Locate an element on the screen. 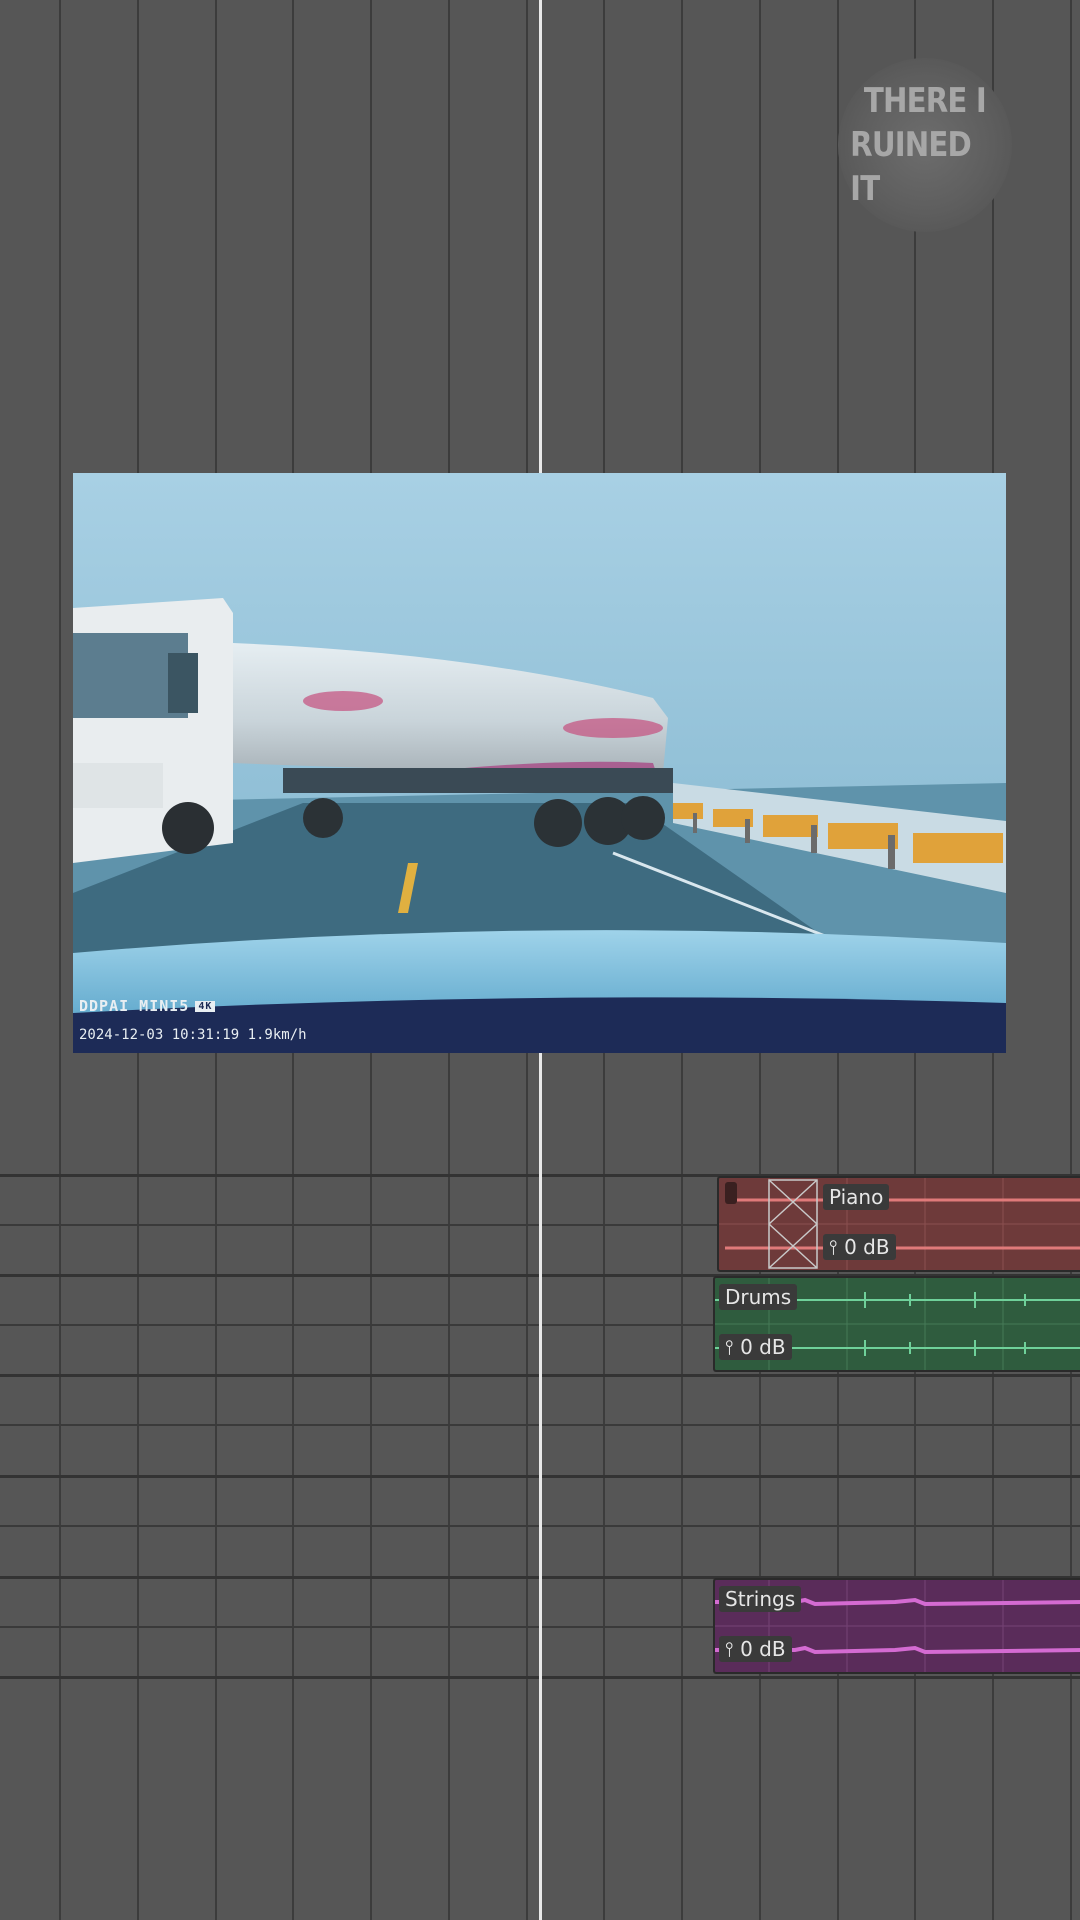  clip-volume-piano: ⫯ 0 dB is located at coordinates (859, 1247).